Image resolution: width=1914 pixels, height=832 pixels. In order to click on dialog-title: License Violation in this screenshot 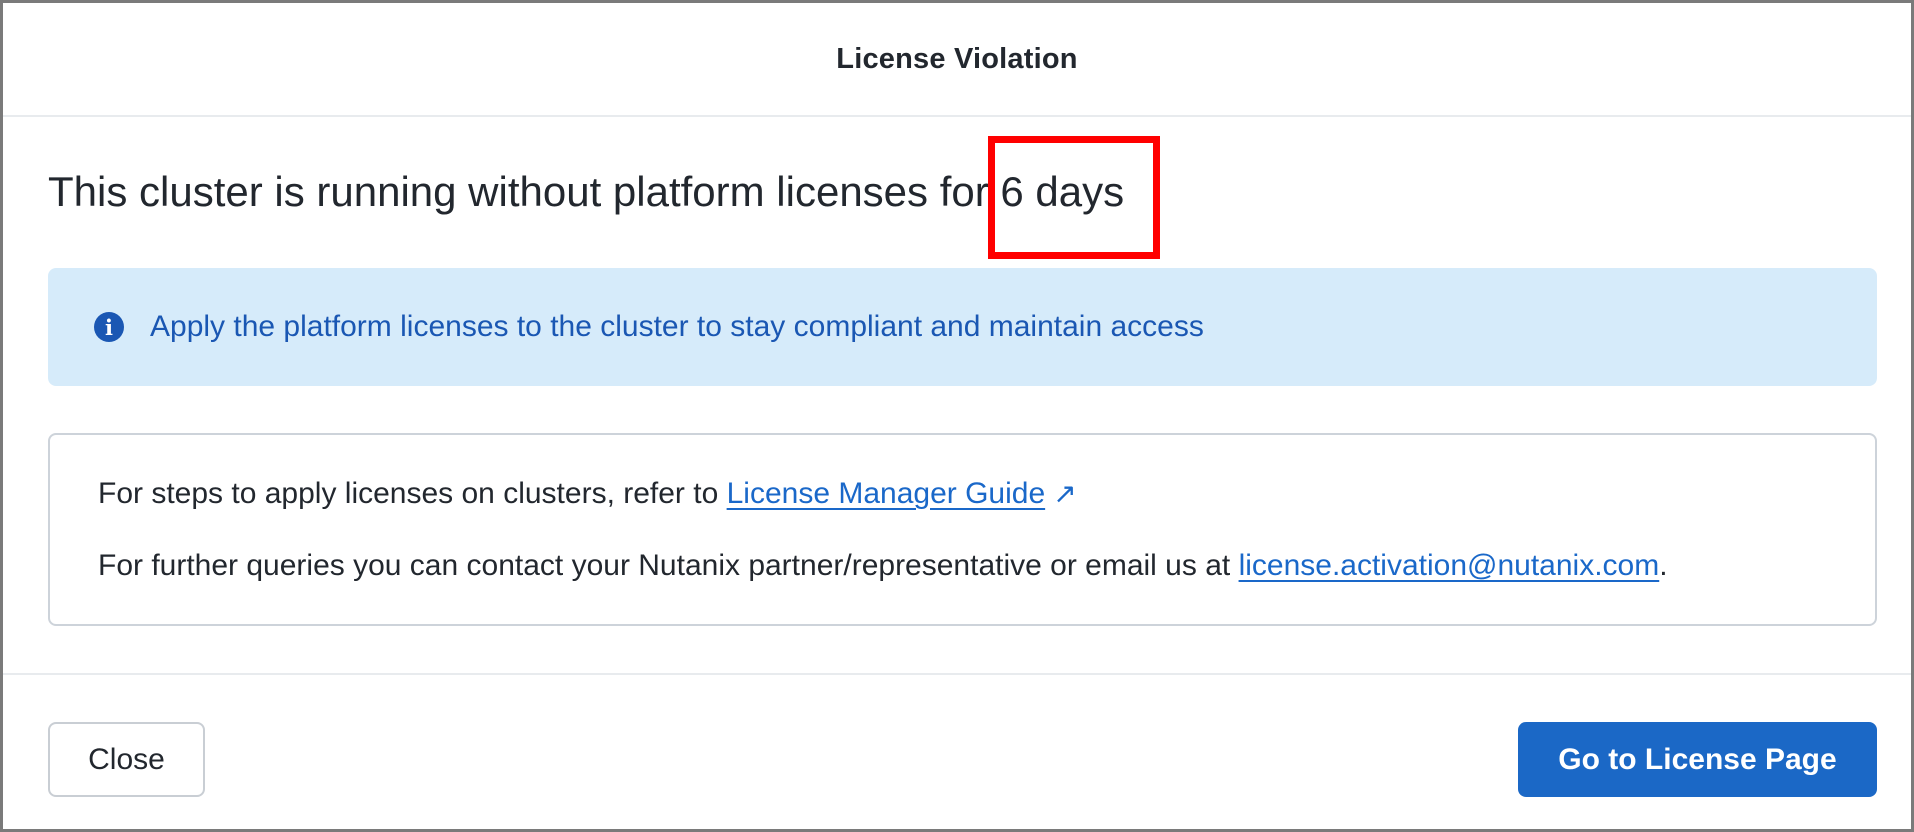, I will do `click(957, 58)`.